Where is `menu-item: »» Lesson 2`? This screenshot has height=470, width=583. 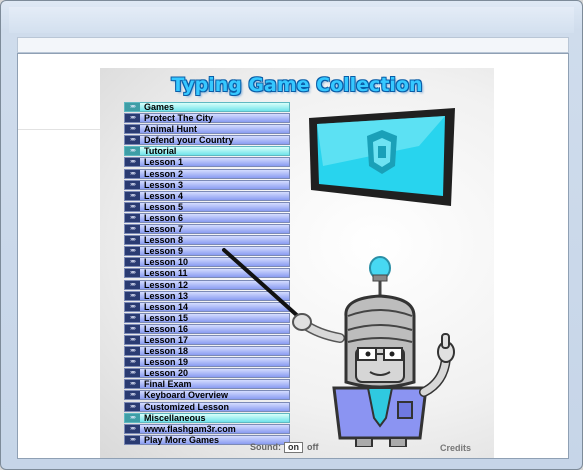
menu-item: »» Lesson 2 is located at coordinates (207, 173).